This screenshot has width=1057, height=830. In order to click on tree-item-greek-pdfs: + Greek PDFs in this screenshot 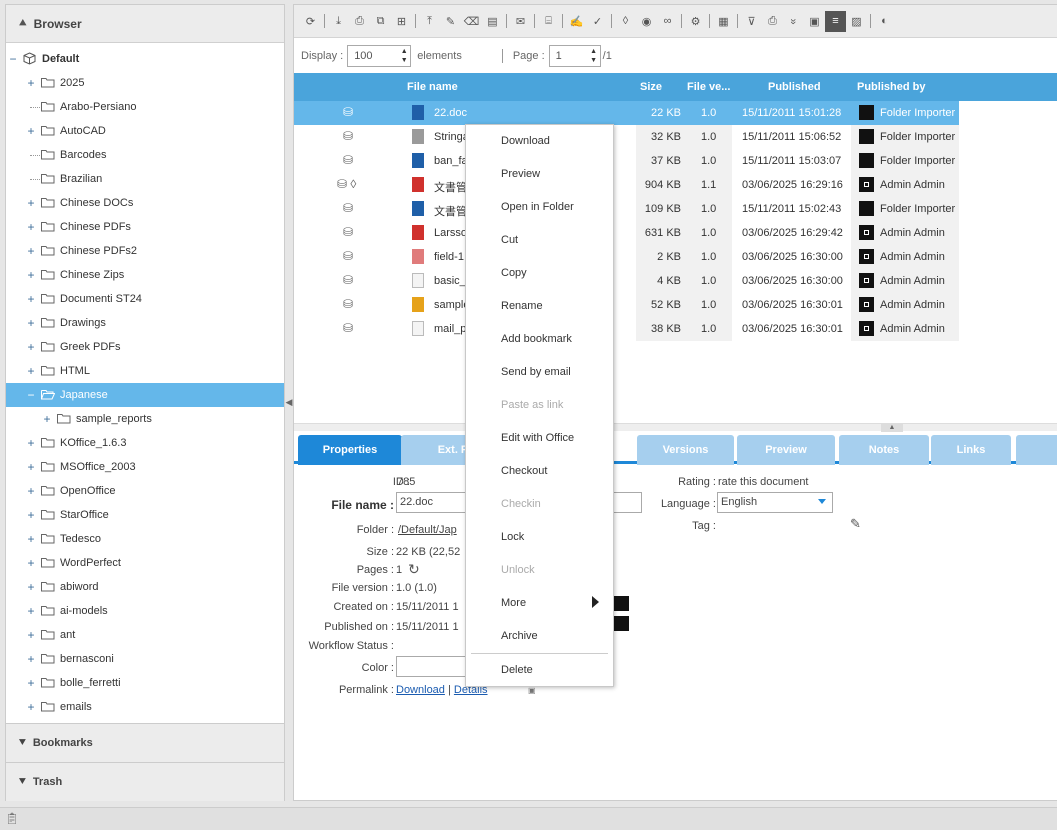, I will do `click(145, 347)`.